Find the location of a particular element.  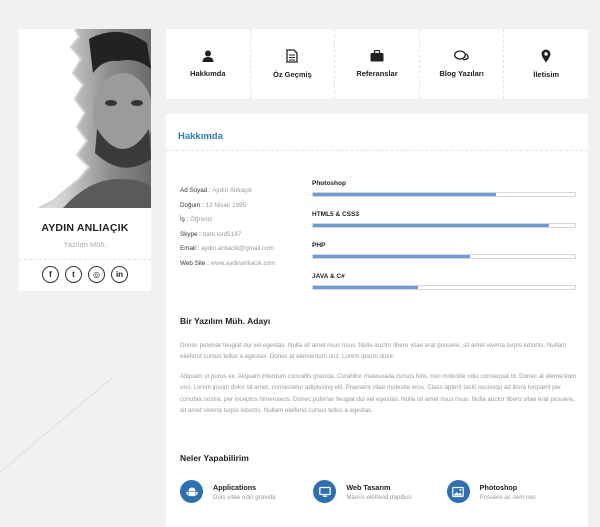

service-desc: Mauris eleifend dapibus is located at coordinates (379, 497).